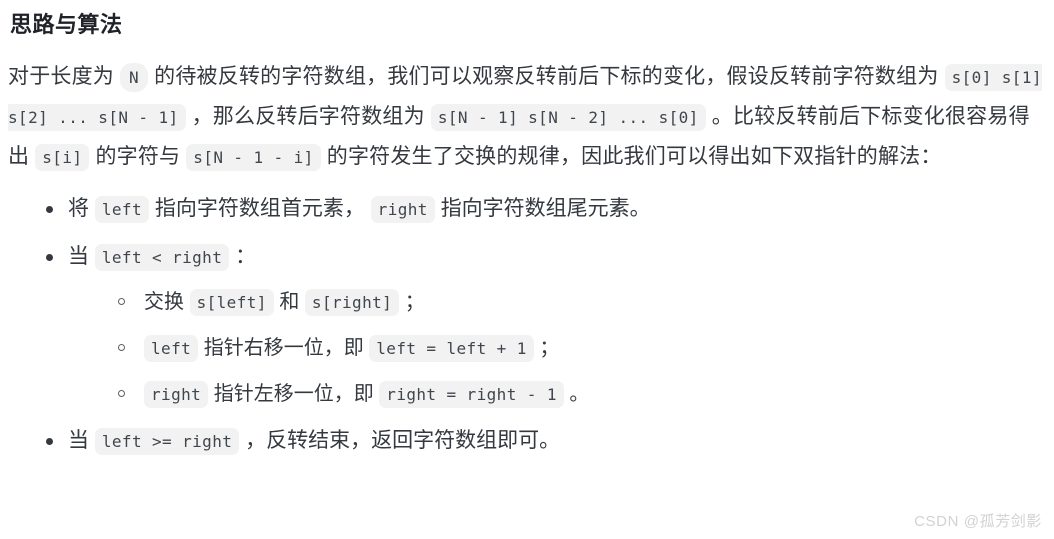  I want to click on csdn-watermark: CSDN @孤芳剑影, so click(978, 521).